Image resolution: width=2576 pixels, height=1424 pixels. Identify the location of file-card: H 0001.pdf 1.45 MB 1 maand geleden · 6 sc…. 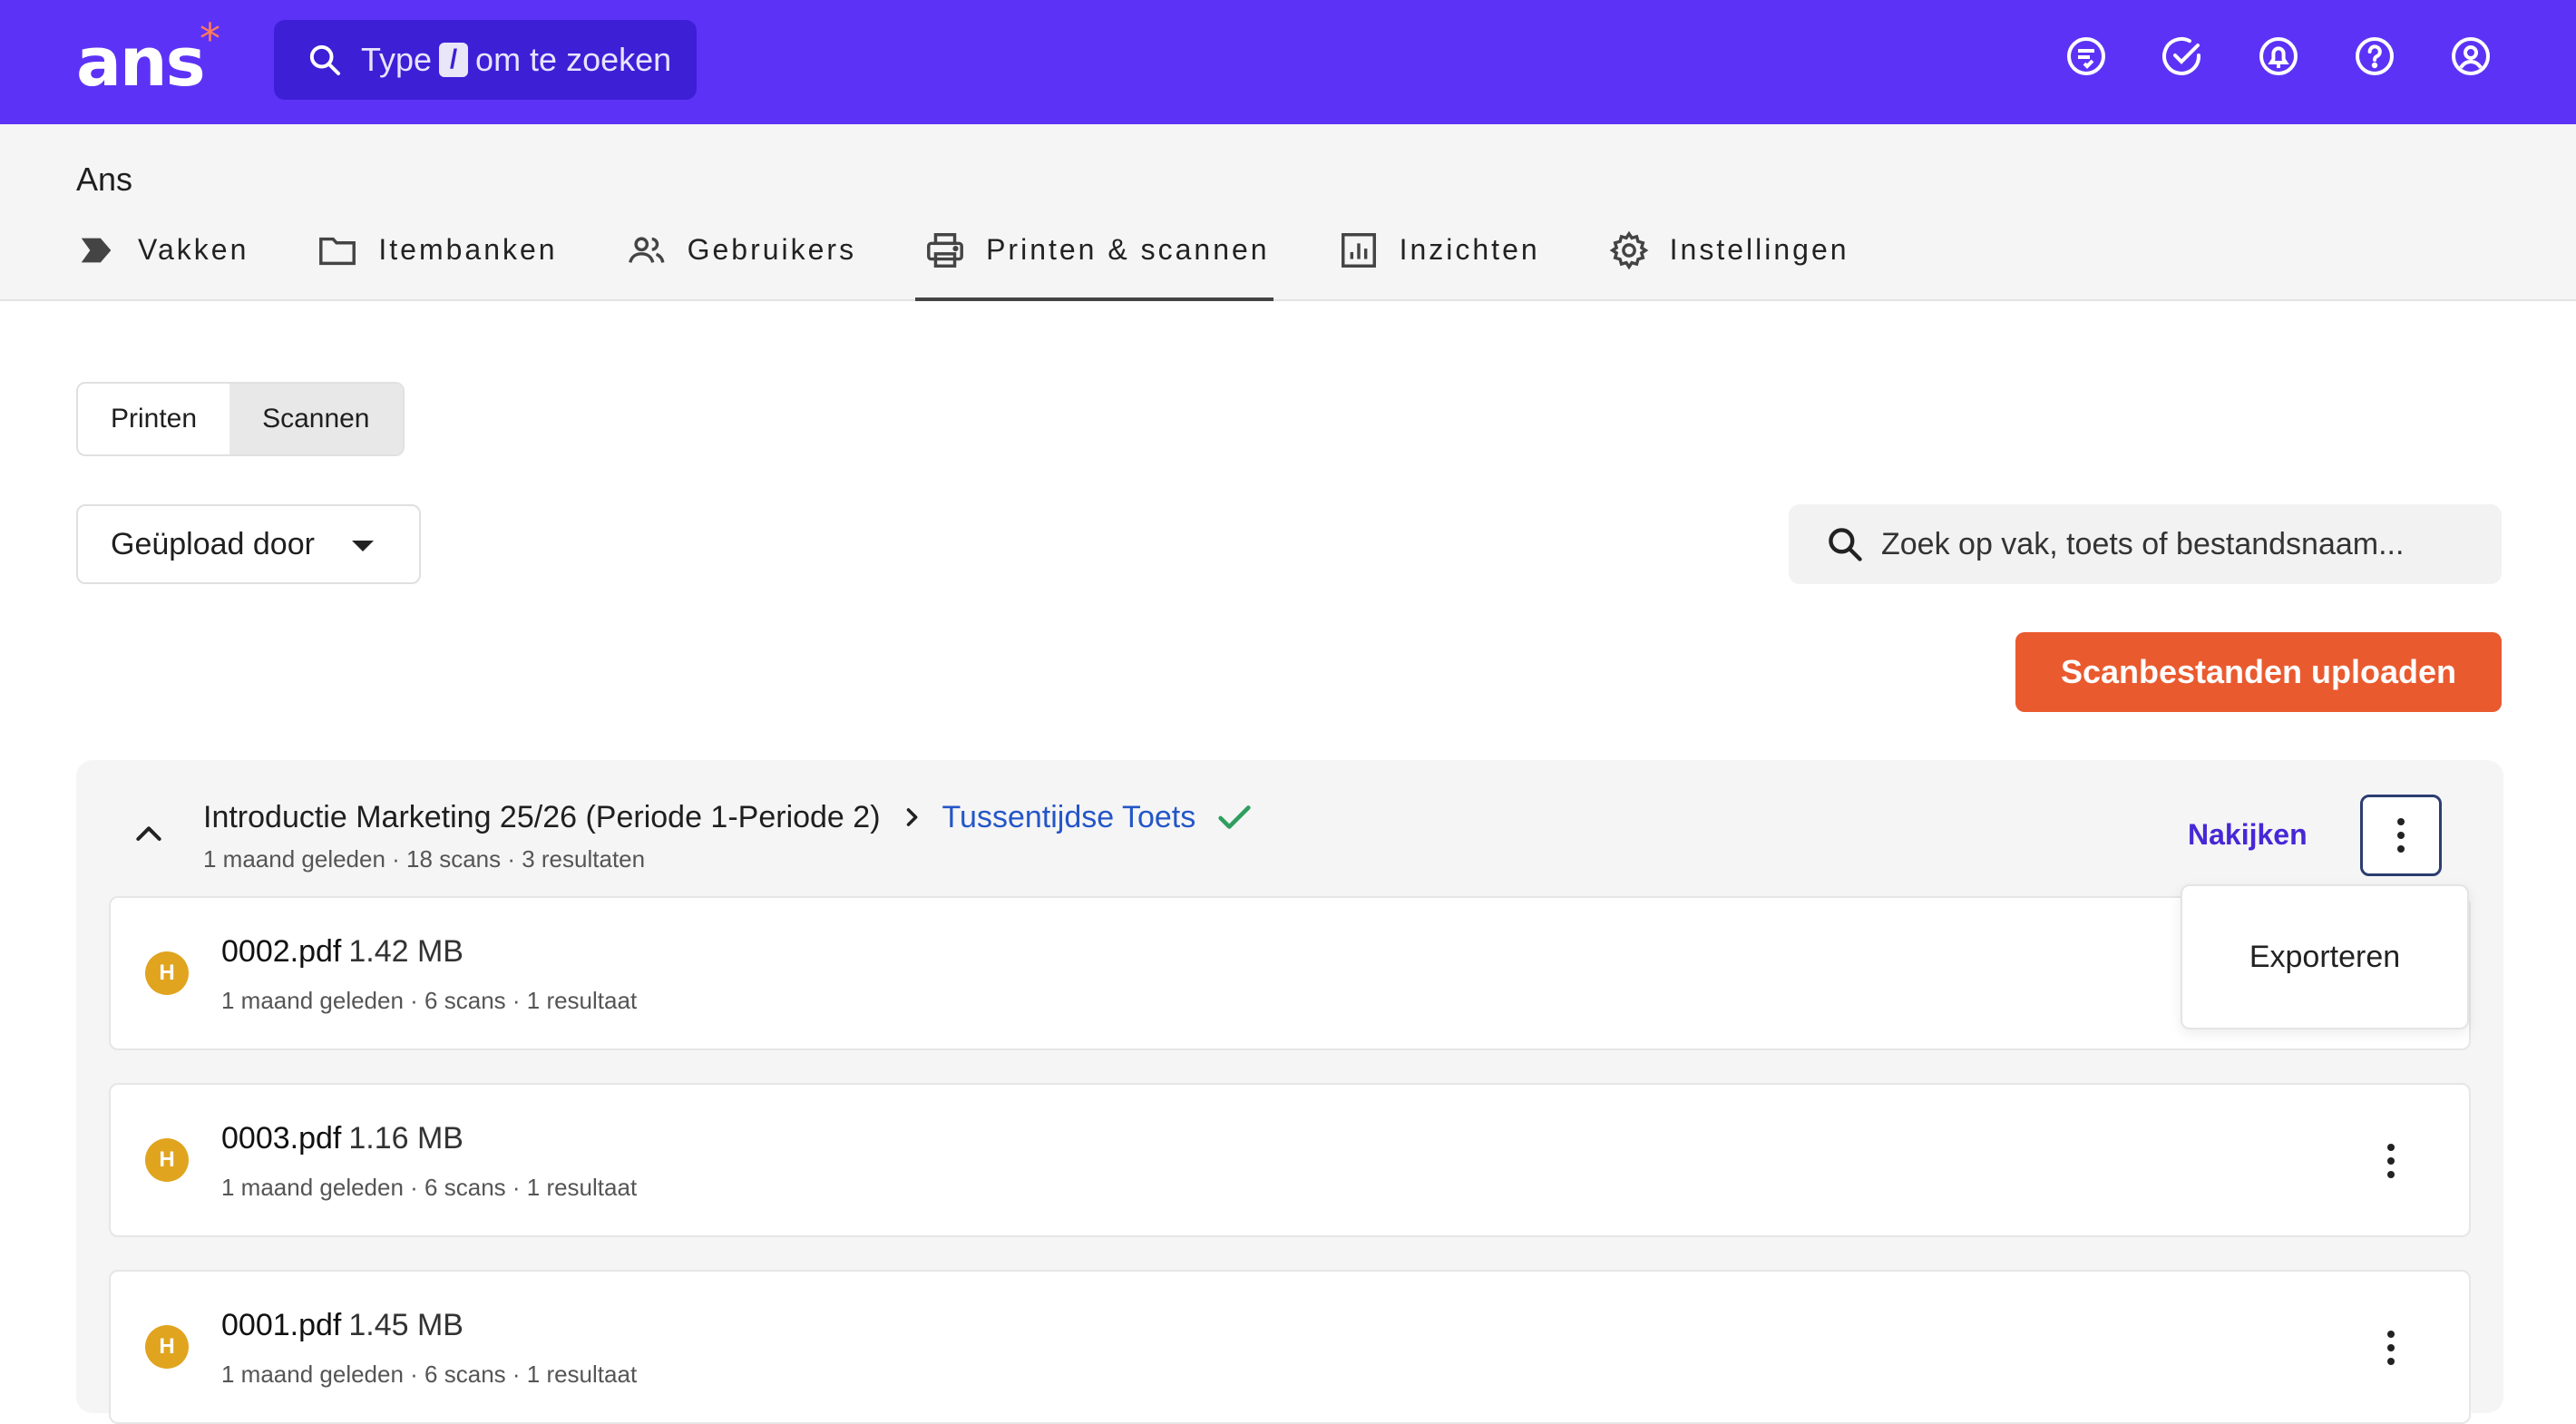
(1290, 1347).